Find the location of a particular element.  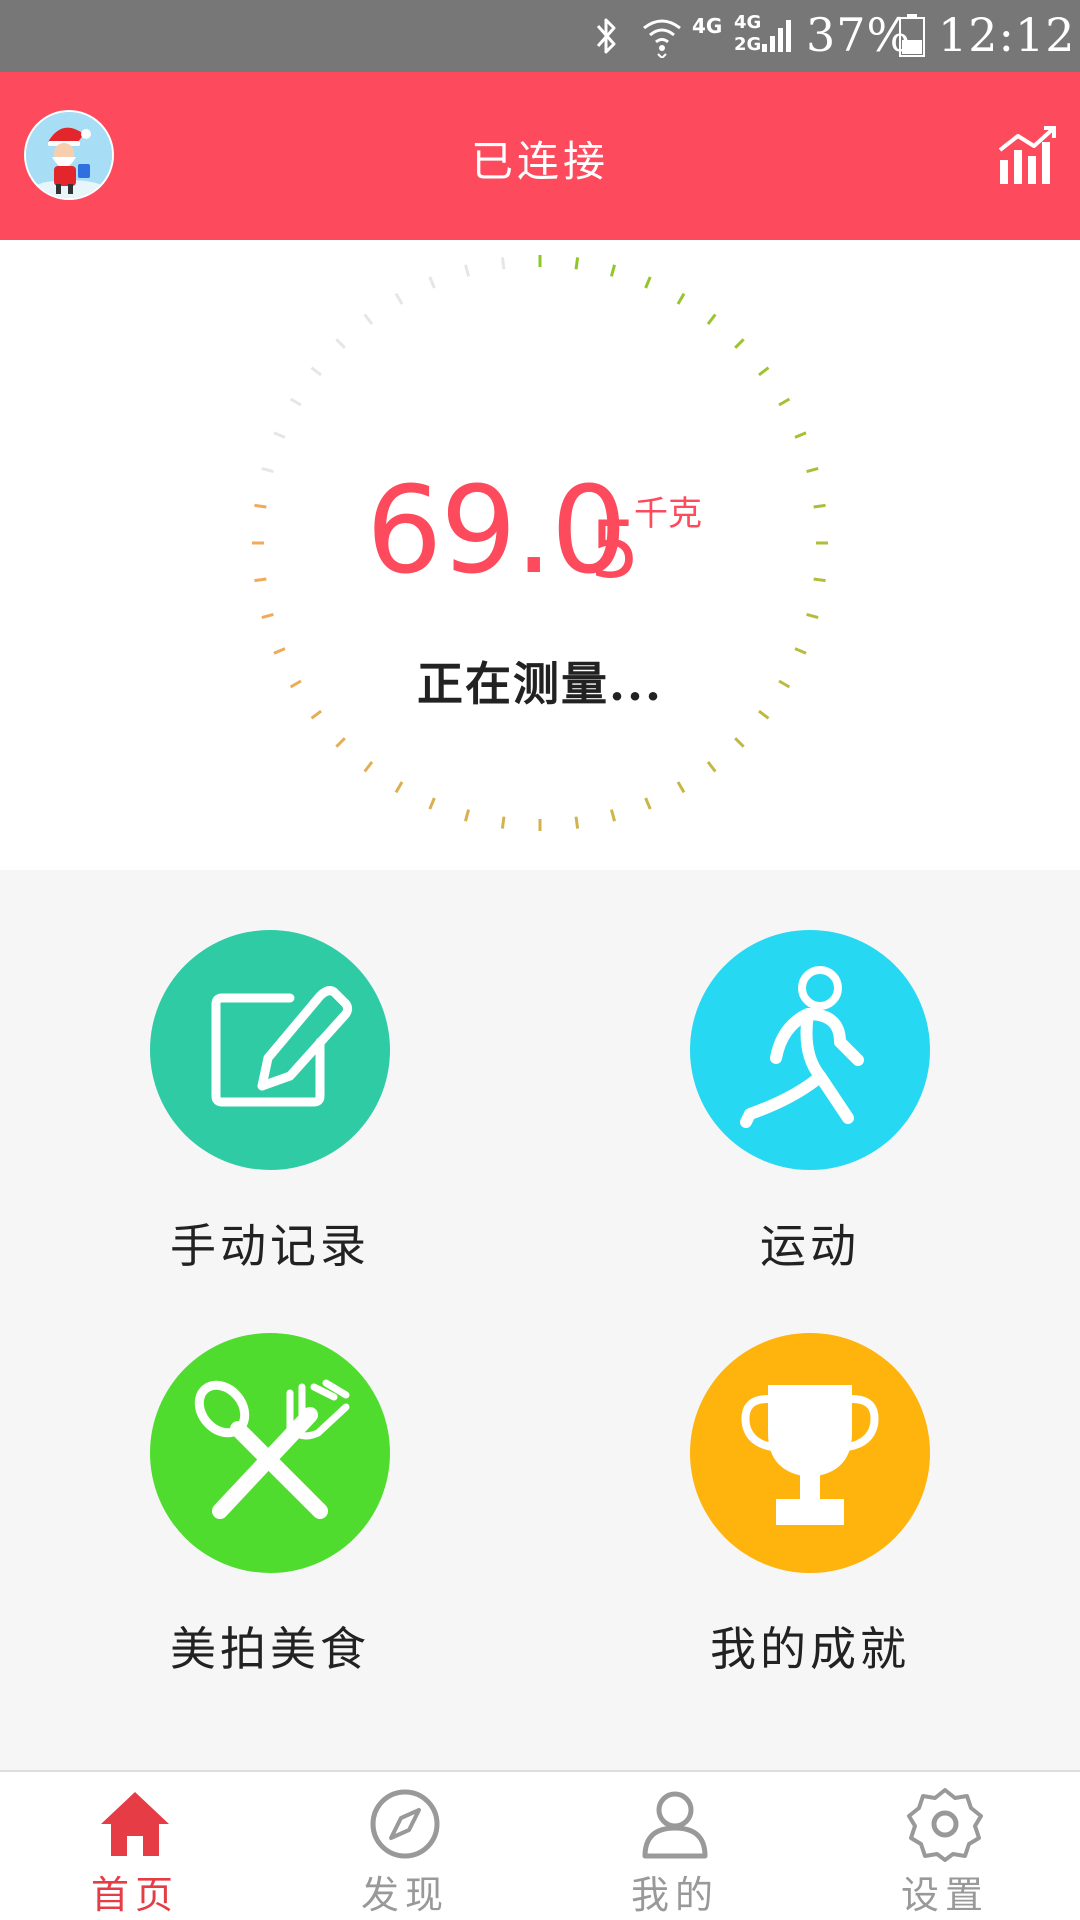

feature-achievements: 我的成就 is located at coordinates (810, 1474).